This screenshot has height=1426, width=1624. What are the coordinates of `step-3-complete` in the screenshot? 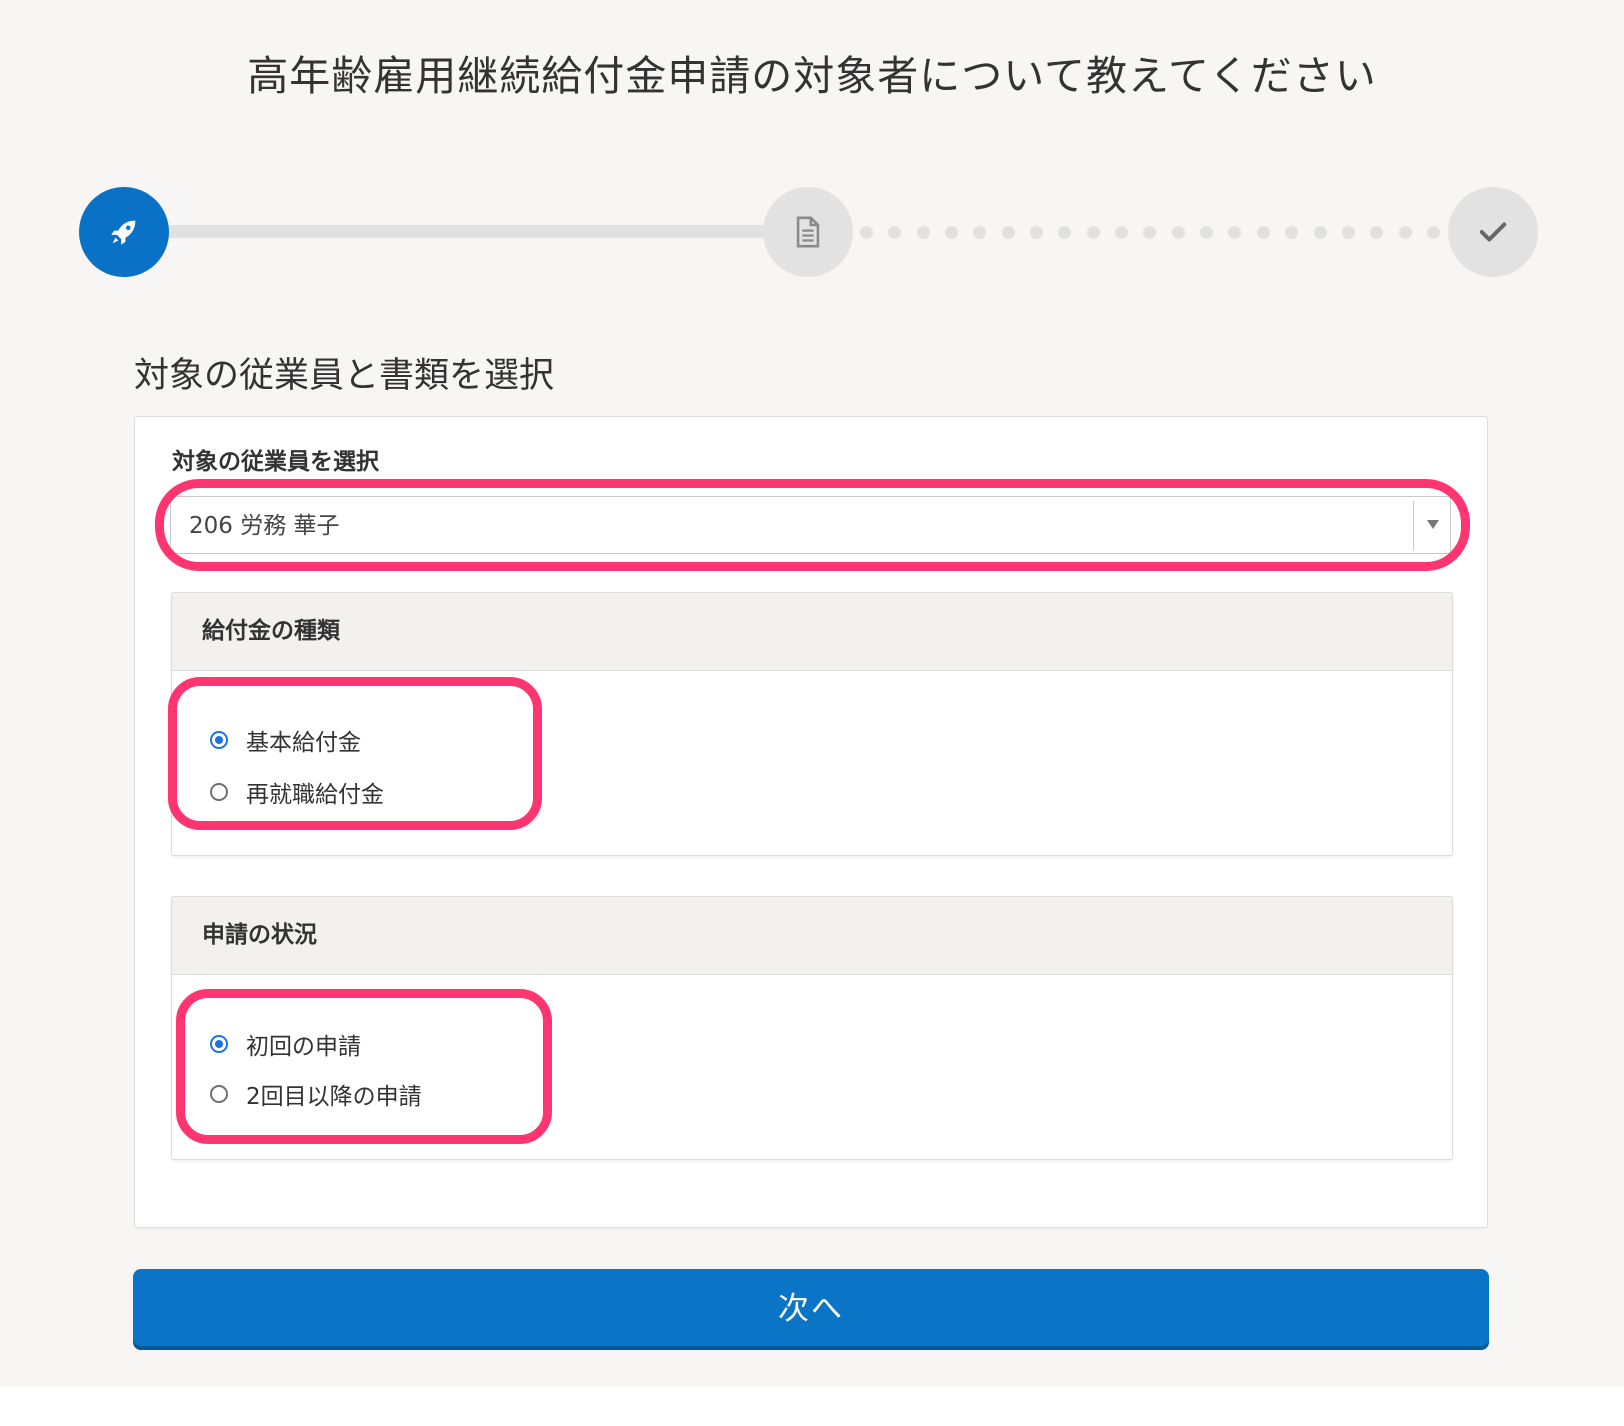 It's located at (1493, 232).